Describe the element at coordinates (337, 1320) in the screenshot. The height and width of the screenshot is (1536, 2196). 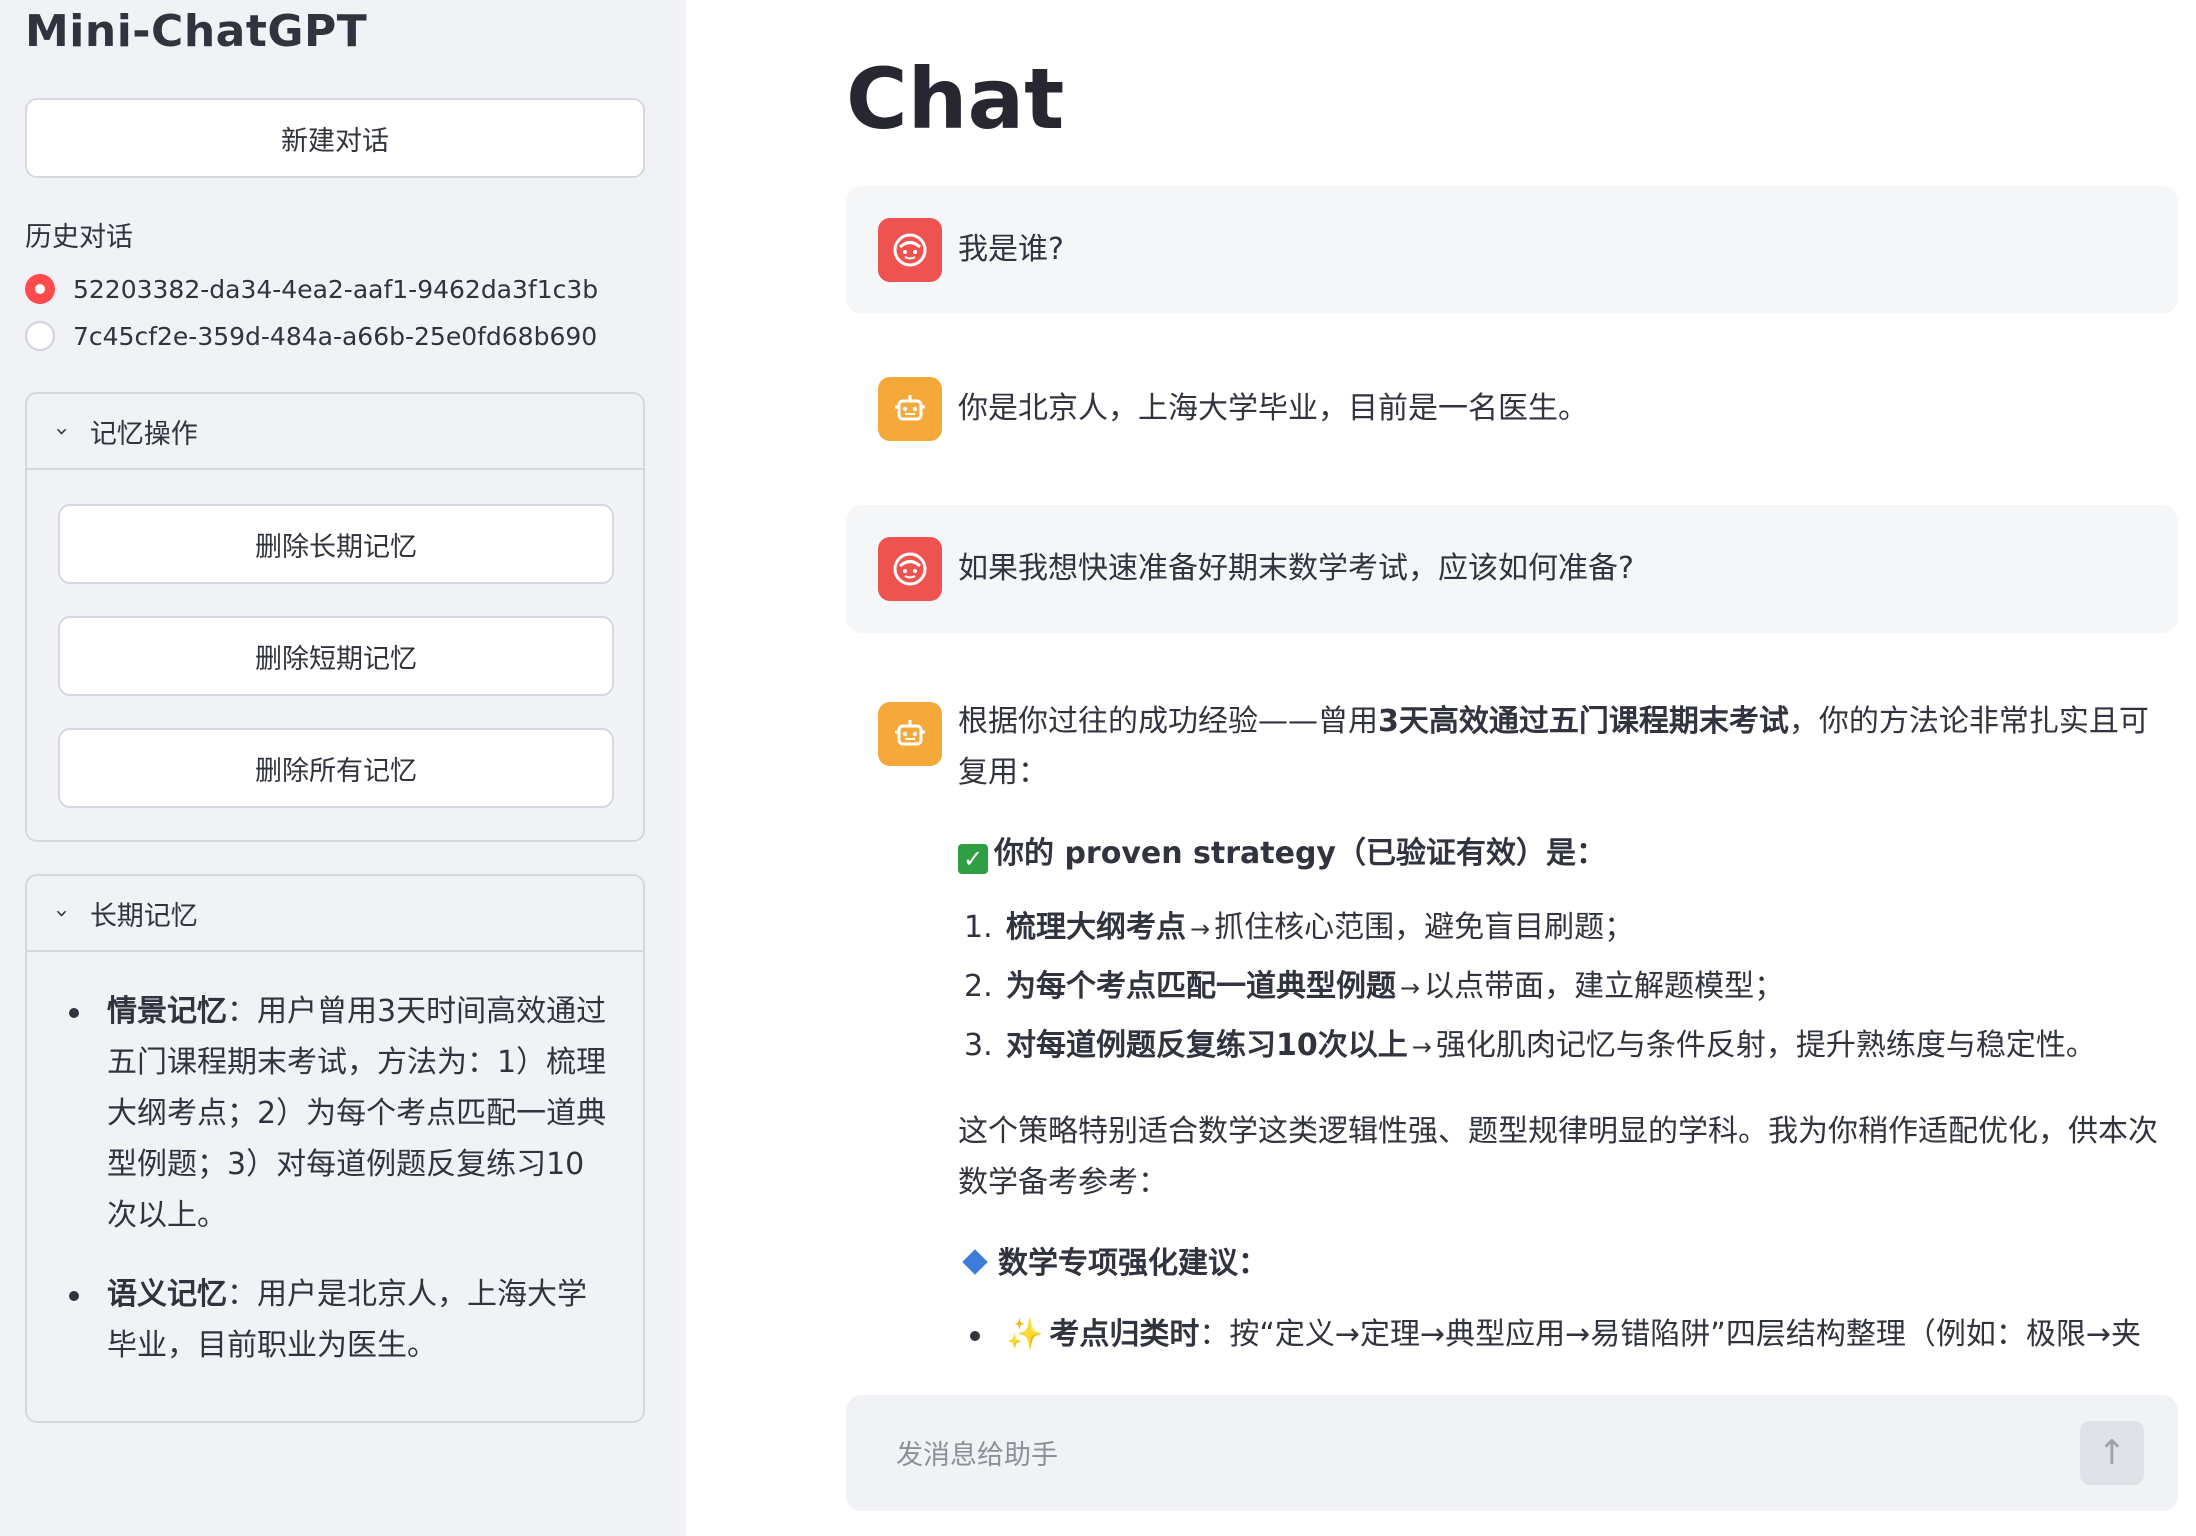
I see `memory-item: 语义记忆：用户是北京人，上海大学毕业，目前职业为医生。` at that location.